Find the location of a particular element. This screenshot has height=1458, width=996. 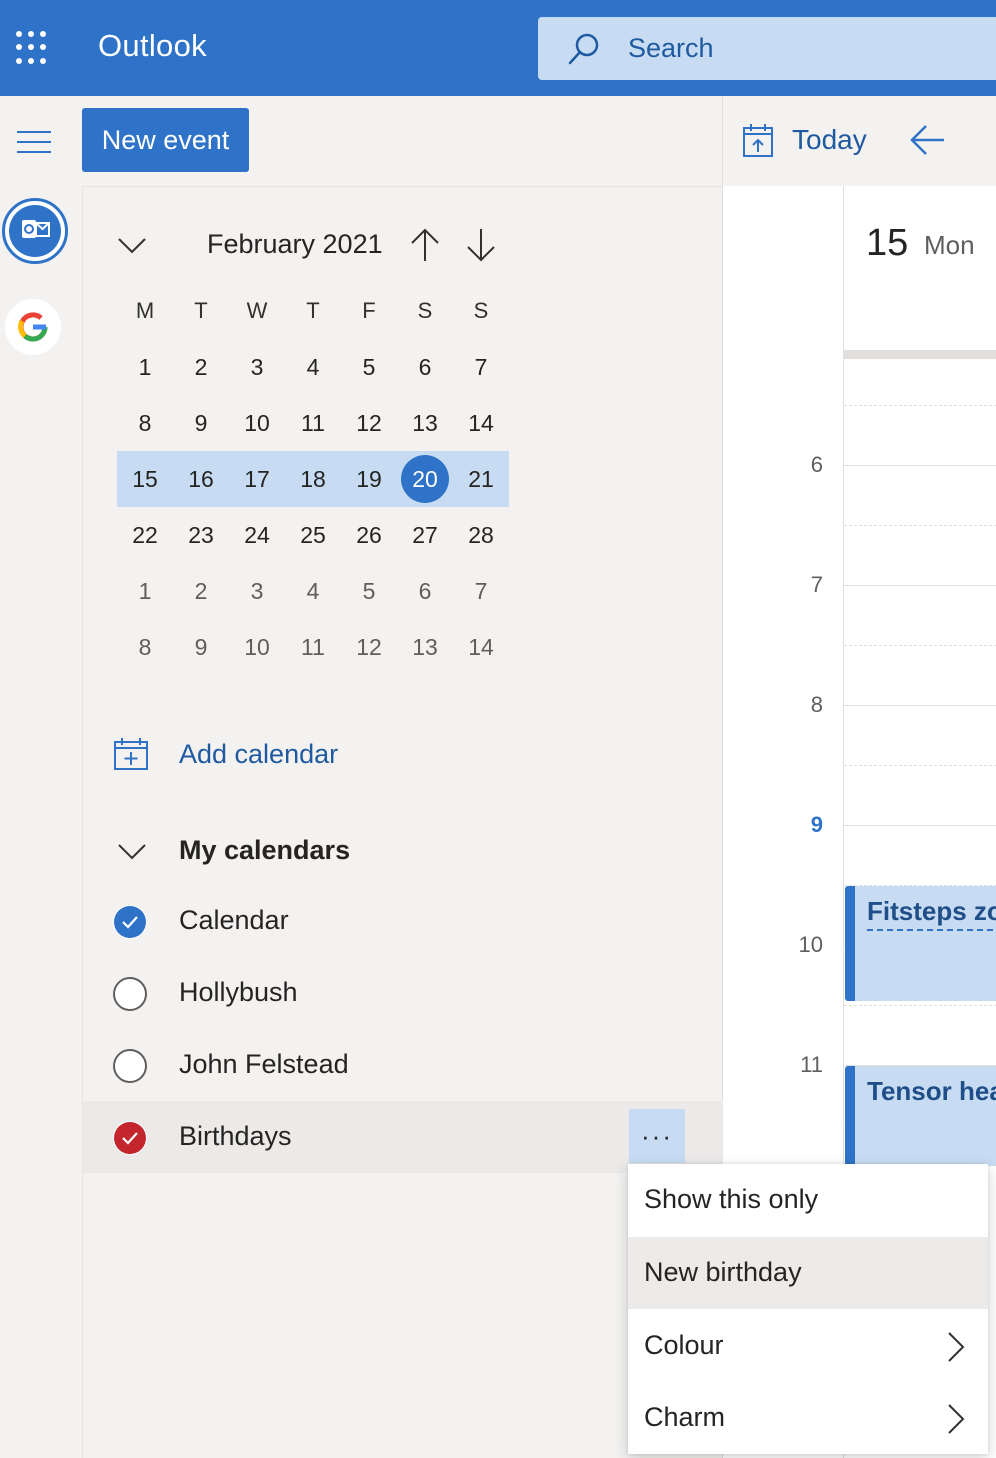

add-calendar-button: Add calendar is located at coordinates (313, 755).